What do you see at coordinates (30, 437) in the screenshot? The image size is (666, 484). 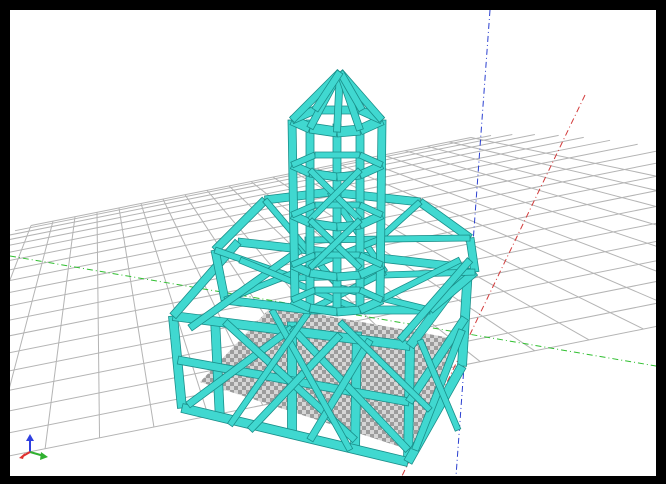 I see `gizmo-z-arrow` at bounding box center [30, 437].